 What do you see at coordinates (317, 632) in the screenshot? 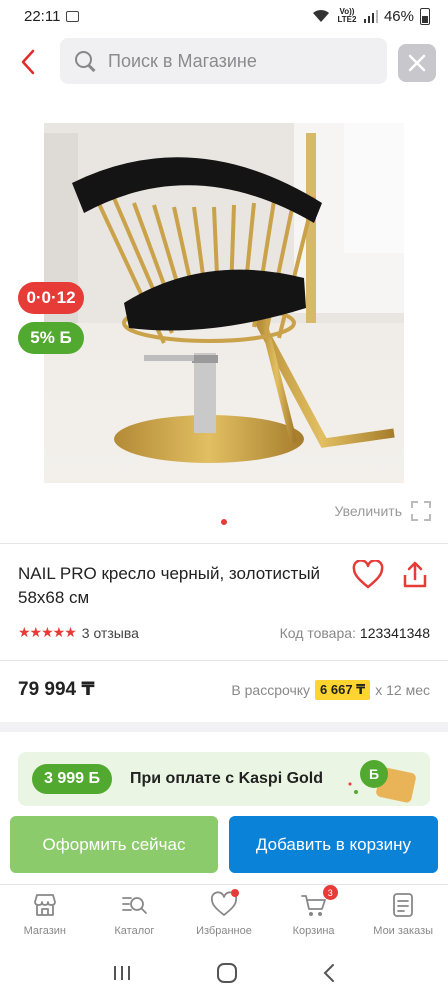
I see `product-code-label: Код товара:` at bounding box center [317, 632].